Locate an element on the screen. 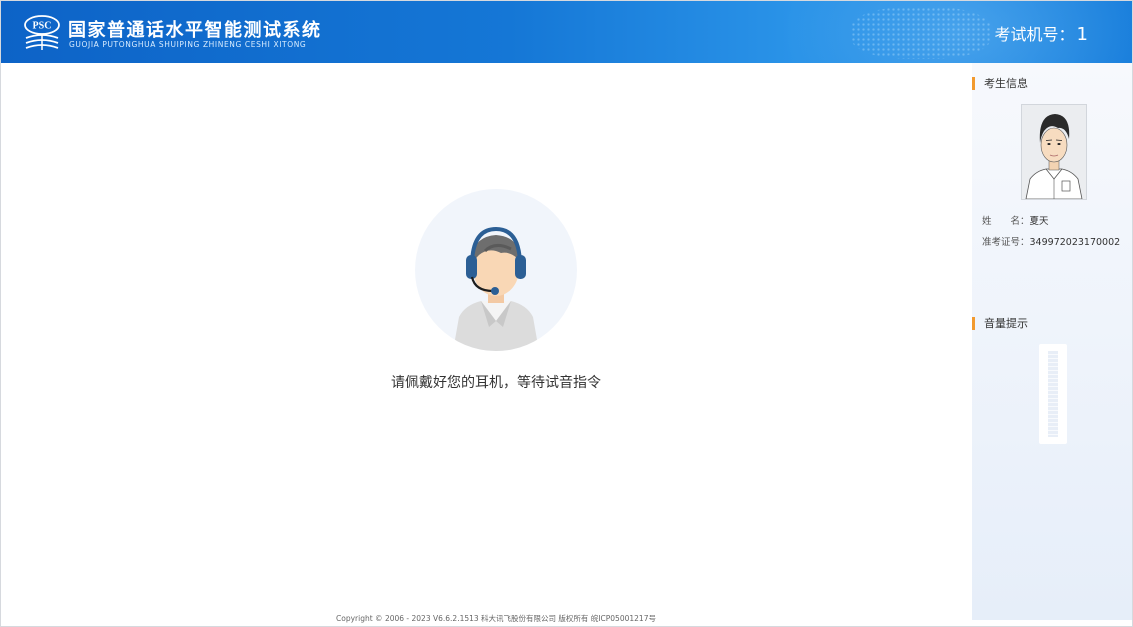  candidate-sidebar: 考生信息 姓 名：夏天 准考证号：349972023170002 音量提示 is located at coordinates (1052, 341).